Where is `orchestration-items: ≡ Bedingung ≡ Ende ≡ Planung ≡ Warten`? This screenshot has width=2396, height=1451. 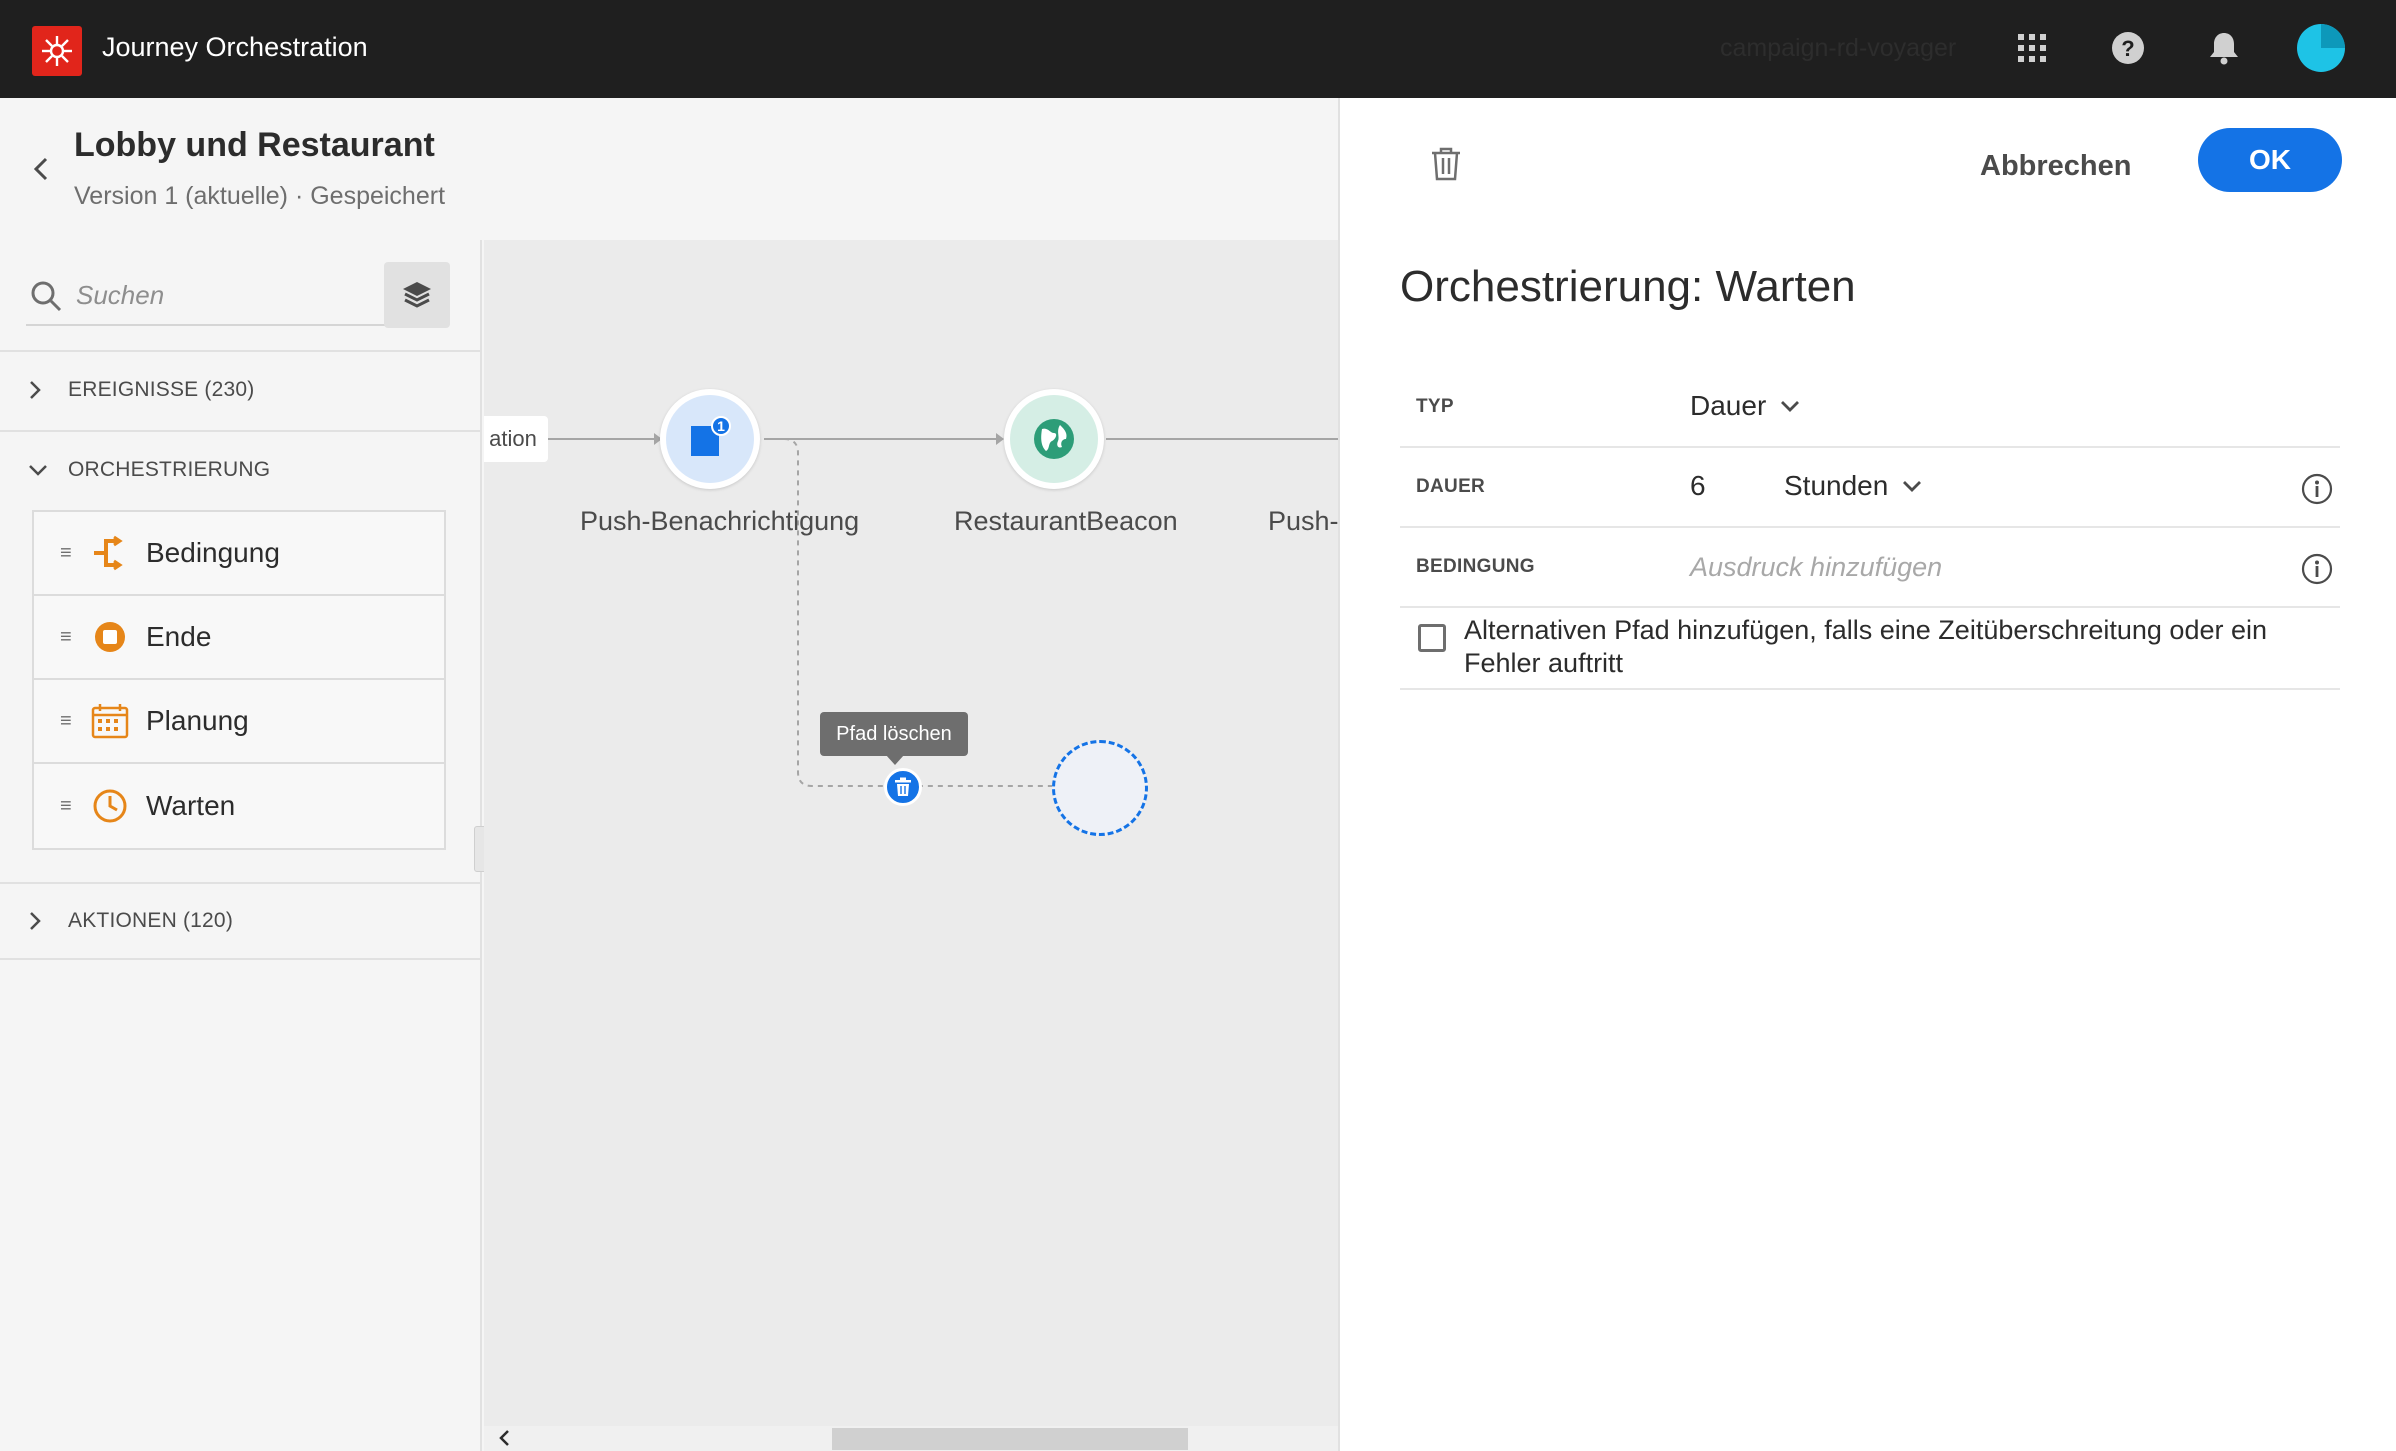
orchestration-items: ≡ Bedingung ≡ Ende ≡ Planung ≡ Warten is located at coordinates (239, 680).